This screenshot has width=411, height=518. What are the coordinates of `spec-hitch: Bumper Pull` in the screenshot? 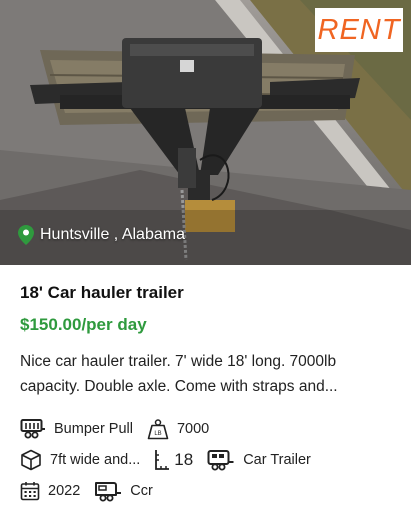 It's located at (76, 429).